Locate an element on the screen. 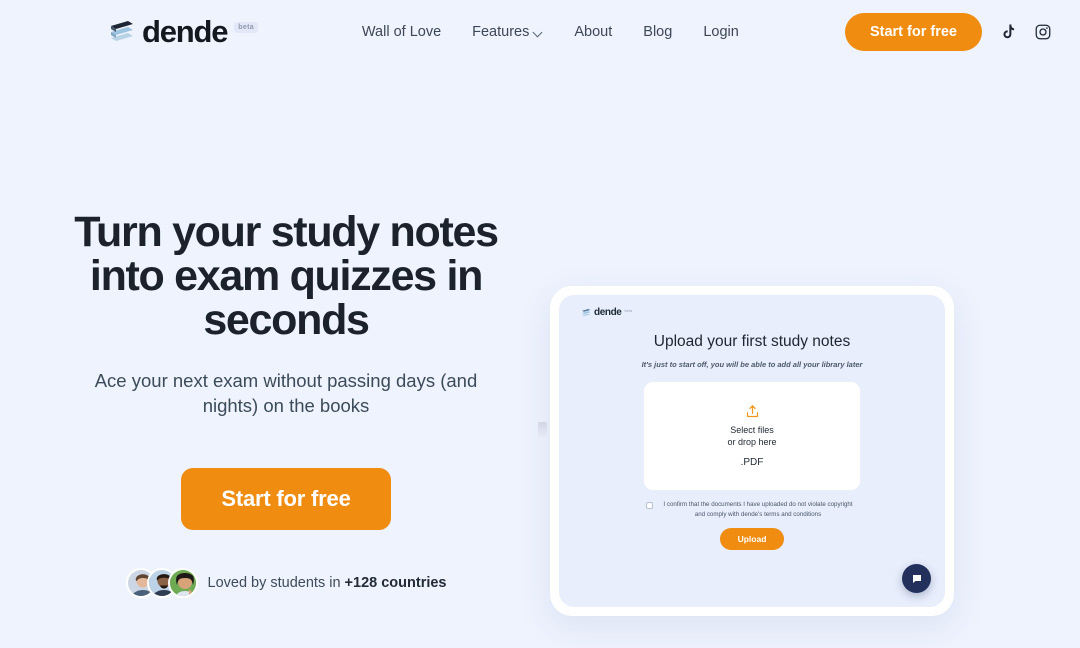 This screenshot has height=648, width=1080. mockup-brand-name: dende is located at coordinates (608, 312).